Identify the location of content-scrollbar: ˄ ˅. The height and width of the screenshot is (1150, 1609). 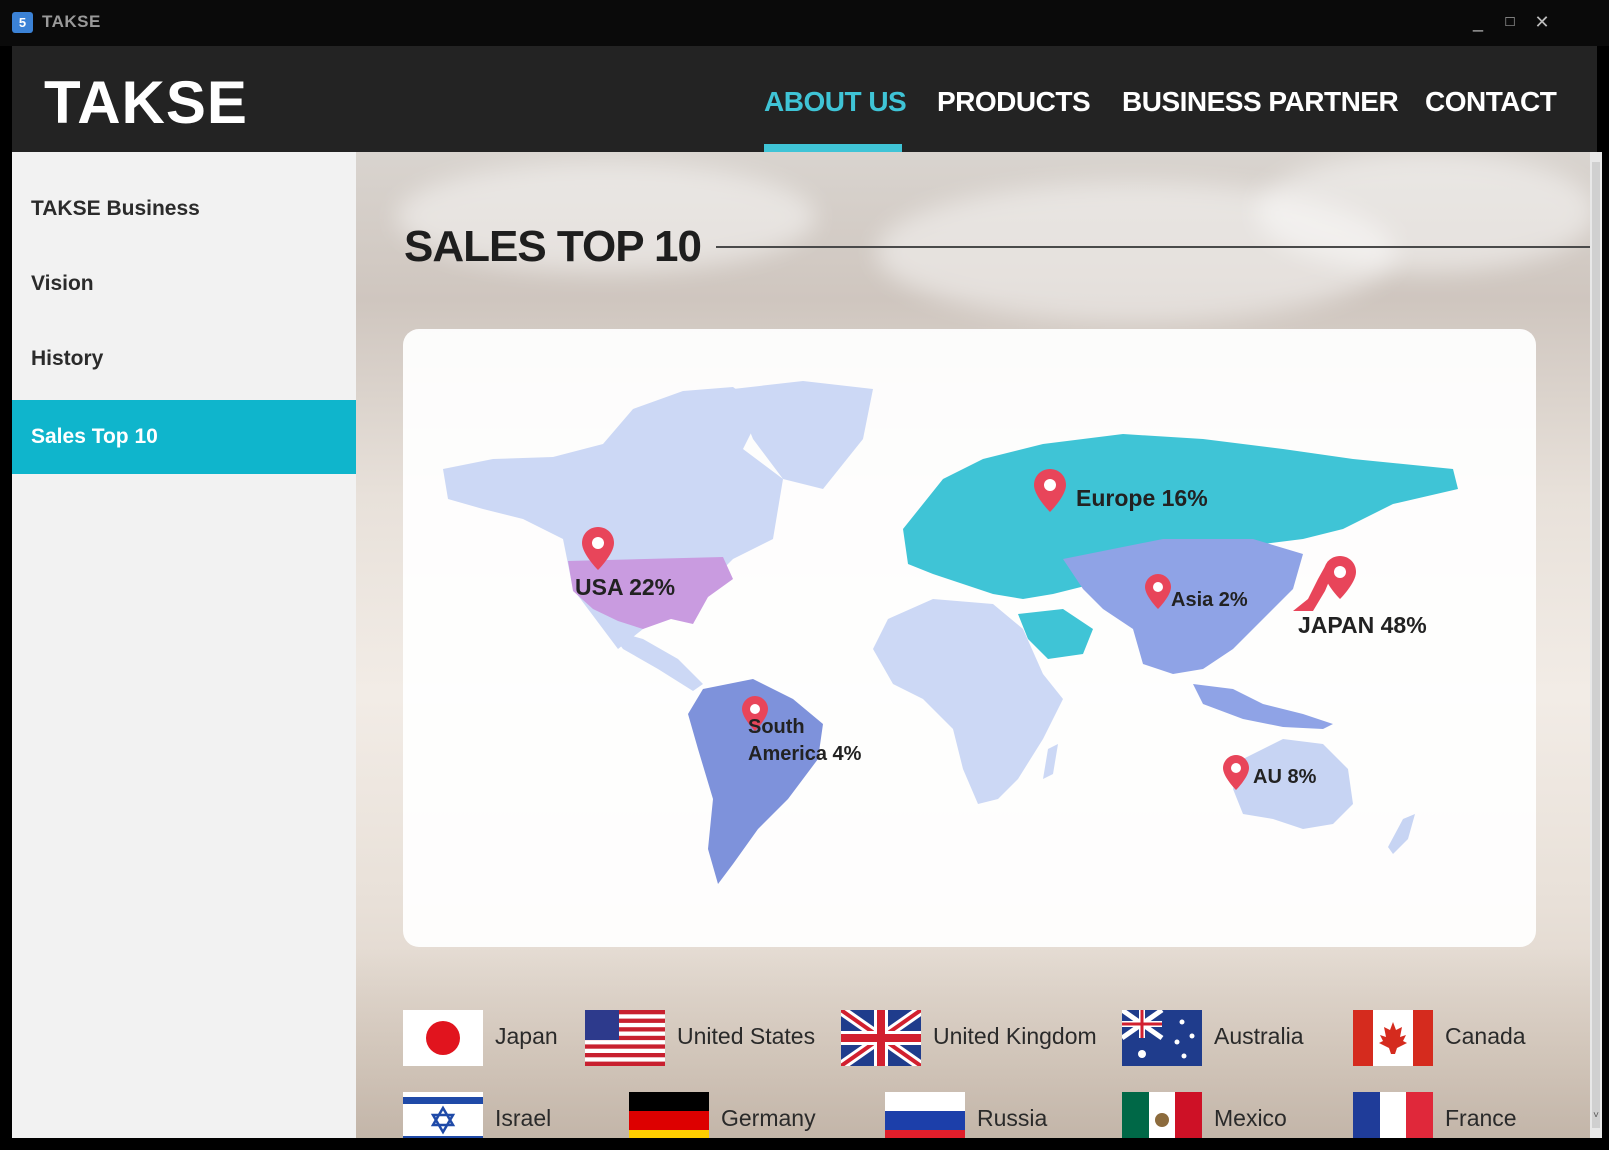
(1596, 645).